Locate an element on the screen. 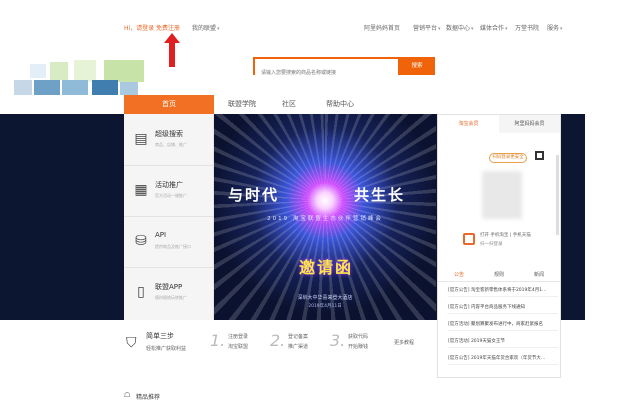 Image resolution: width=622 pixels, height=405 pixels. thumb-icon: ☖ is located at coordinates (127, 395).